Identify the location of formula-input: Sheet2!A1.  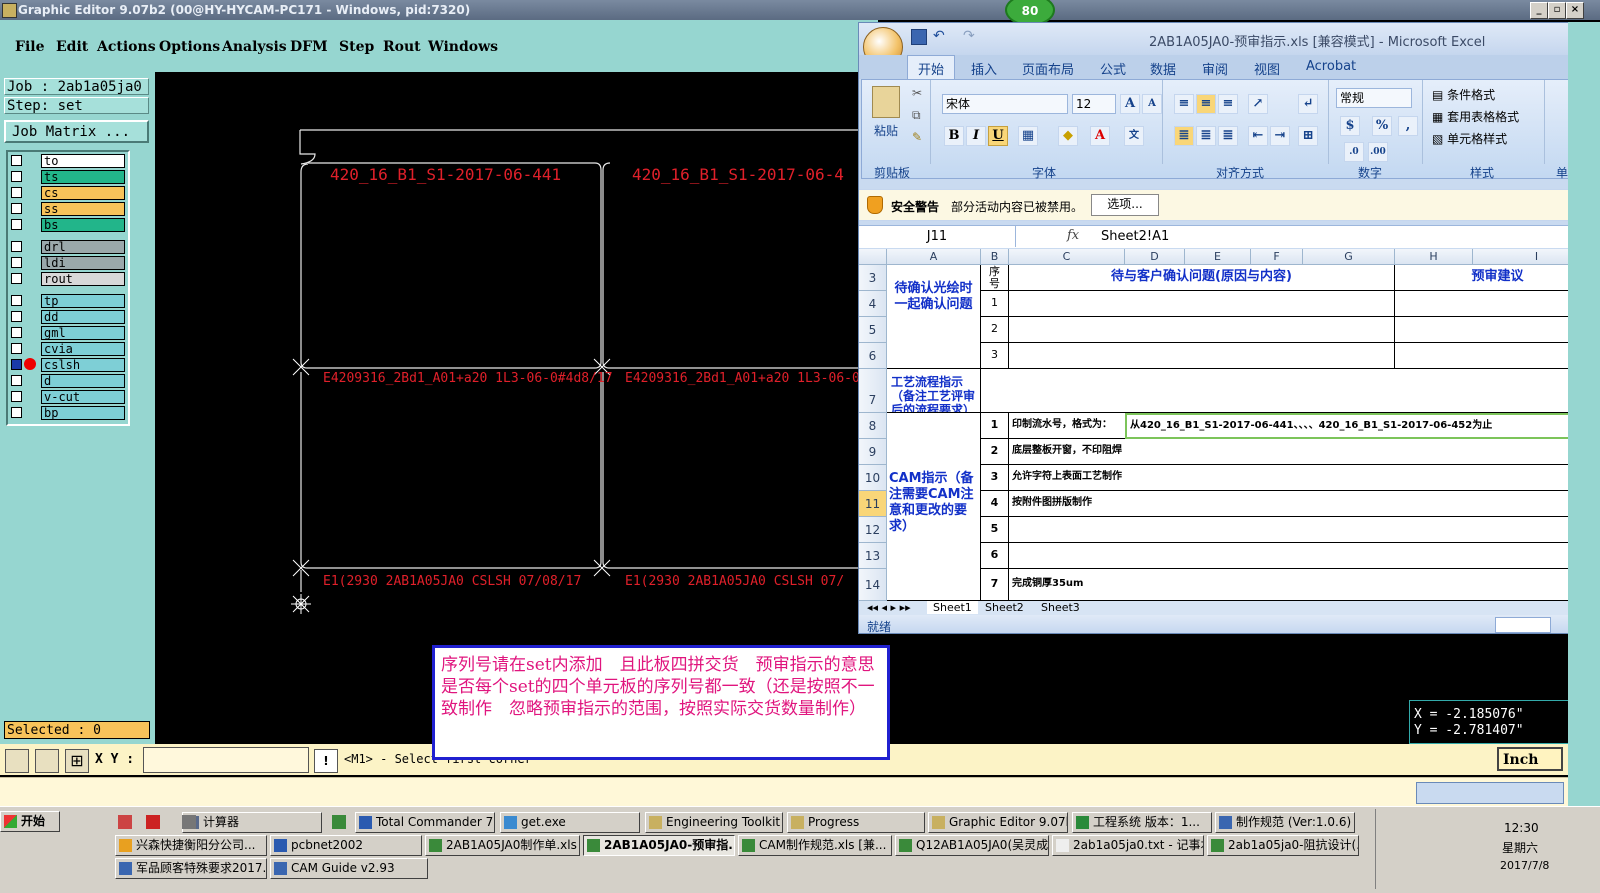
(1135, 236).